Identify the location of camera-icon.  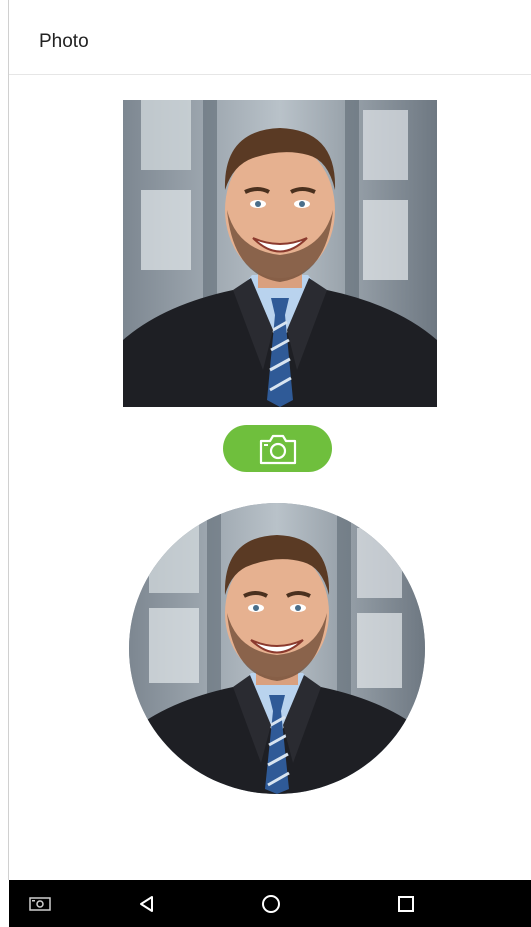
(277, 449).